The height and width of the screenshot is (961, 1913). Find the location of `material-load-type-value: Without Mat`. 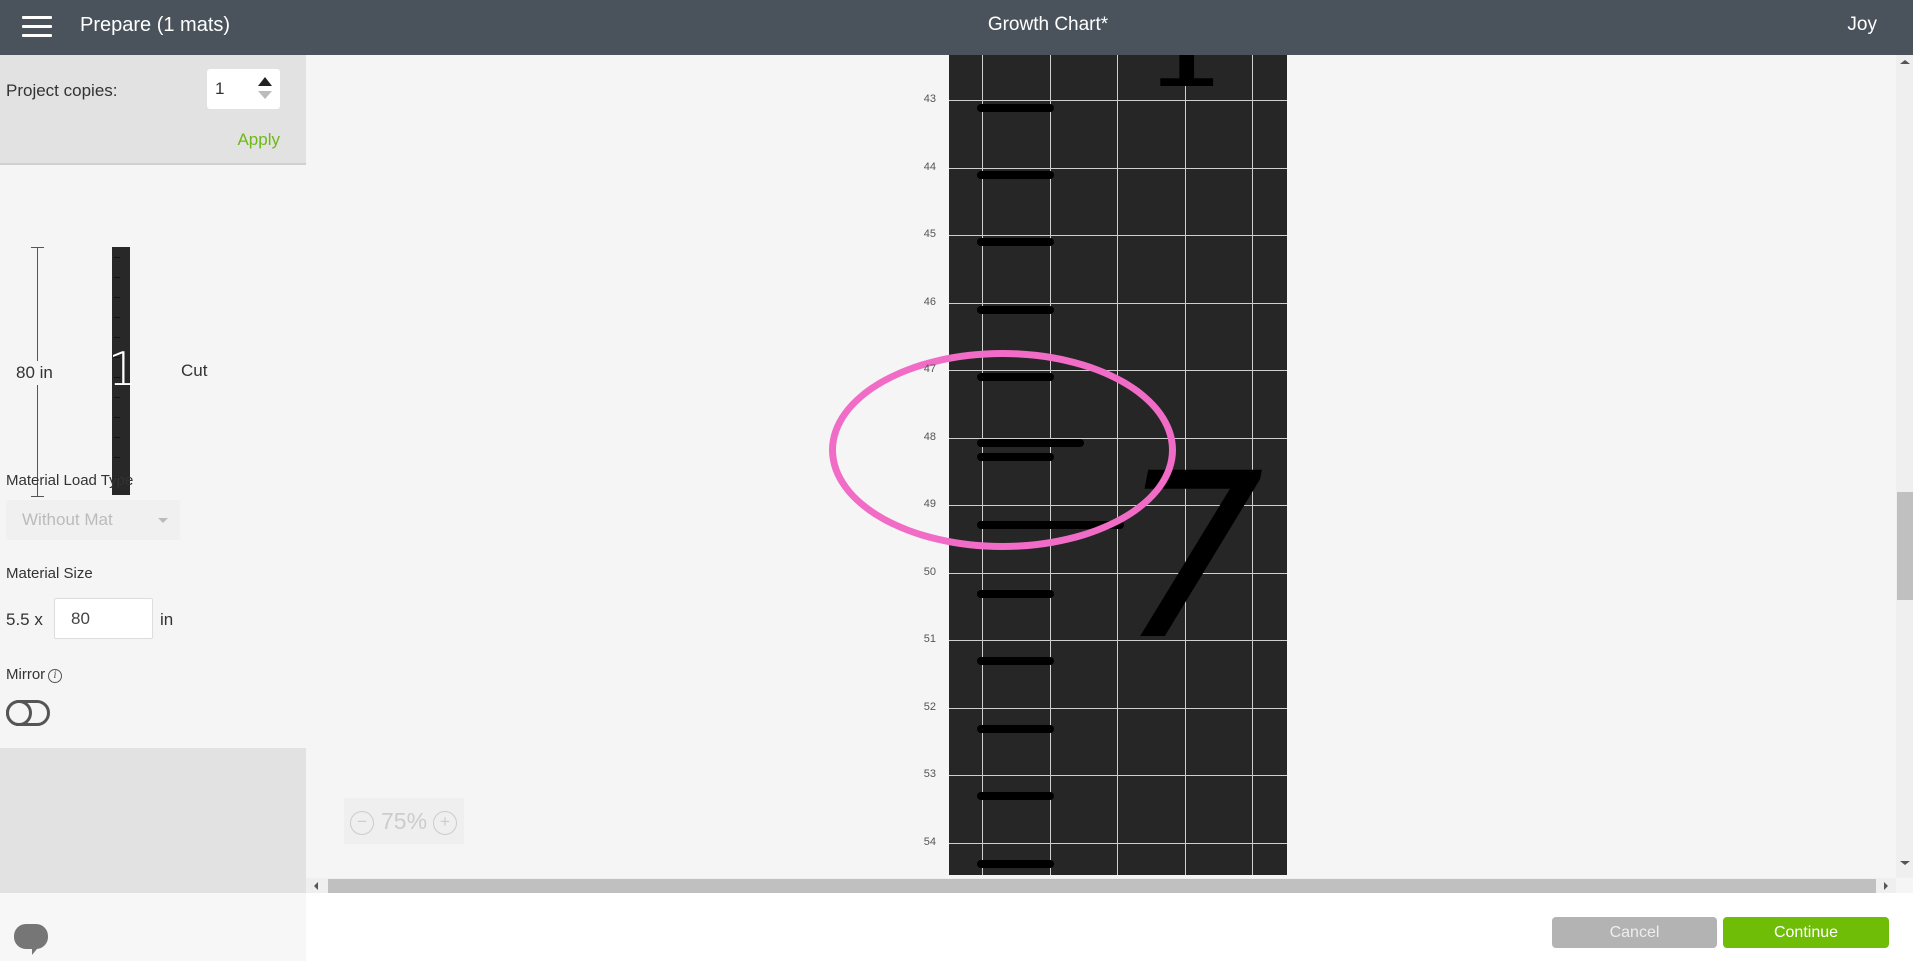

material-load-type-value: Without Mat is located at coordinates (67, 519).